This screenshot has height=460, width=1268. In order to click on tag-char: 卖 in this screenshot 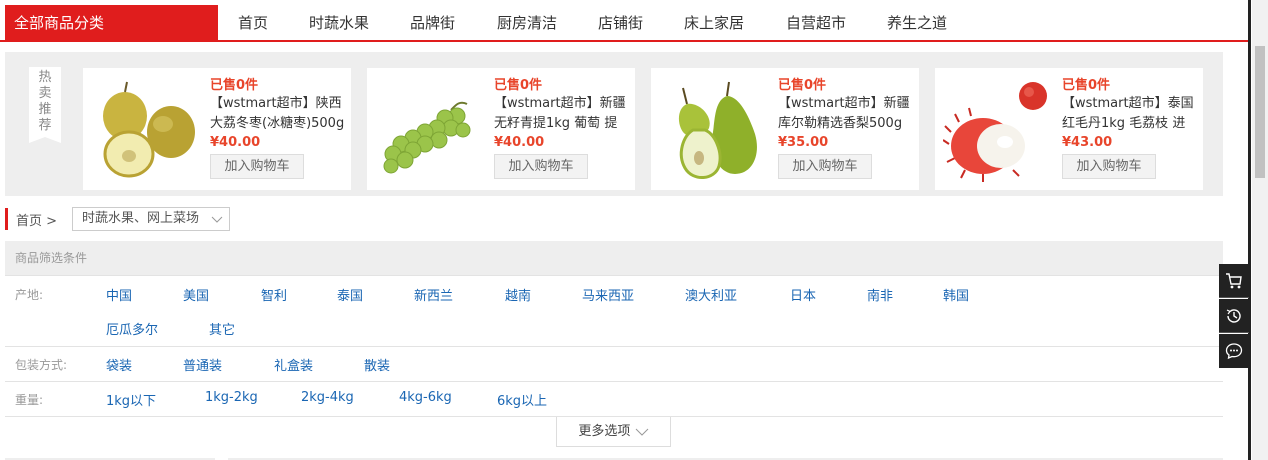, I will do `click(45, 93)`.